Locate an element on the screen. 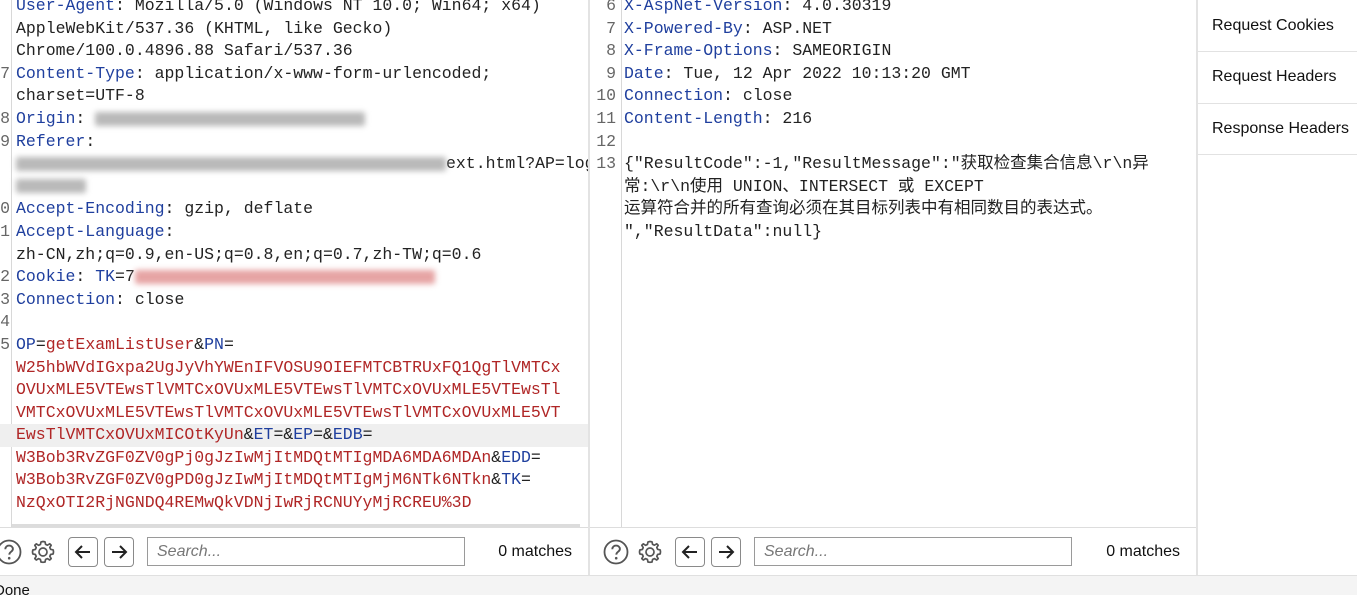 This screenshot has width=1357, height=595. header-name: Origin is located at coordinates (46, 118).